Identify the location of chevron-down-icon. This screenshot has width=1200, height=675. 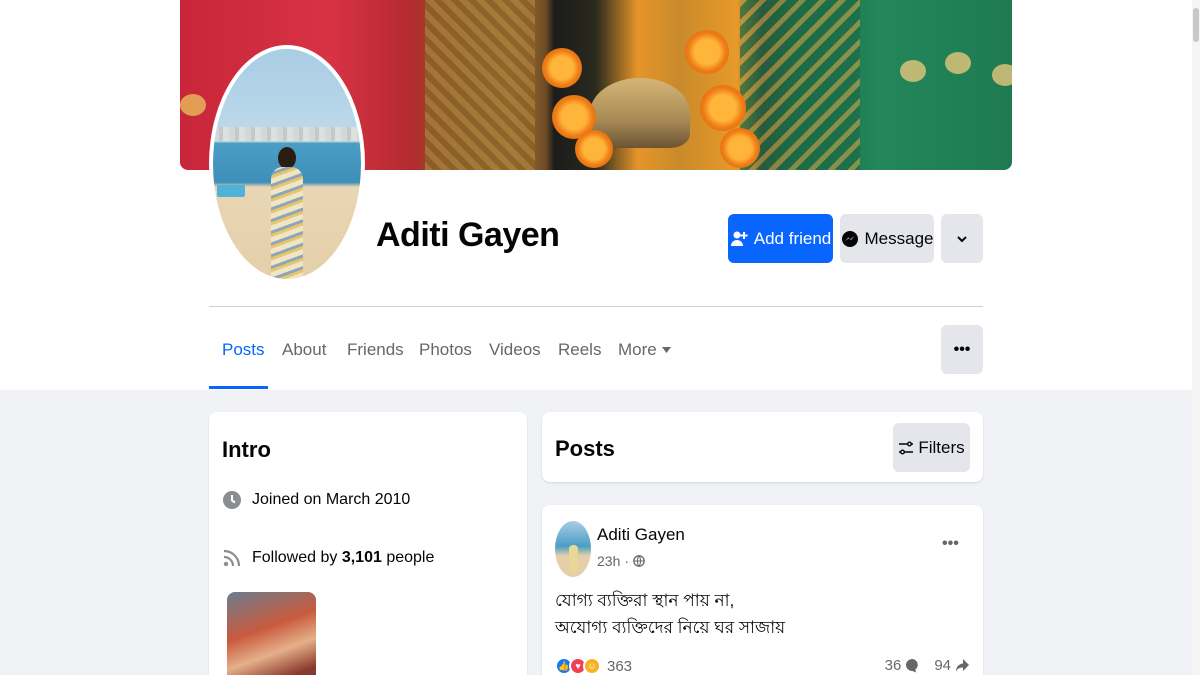
(962, 238).